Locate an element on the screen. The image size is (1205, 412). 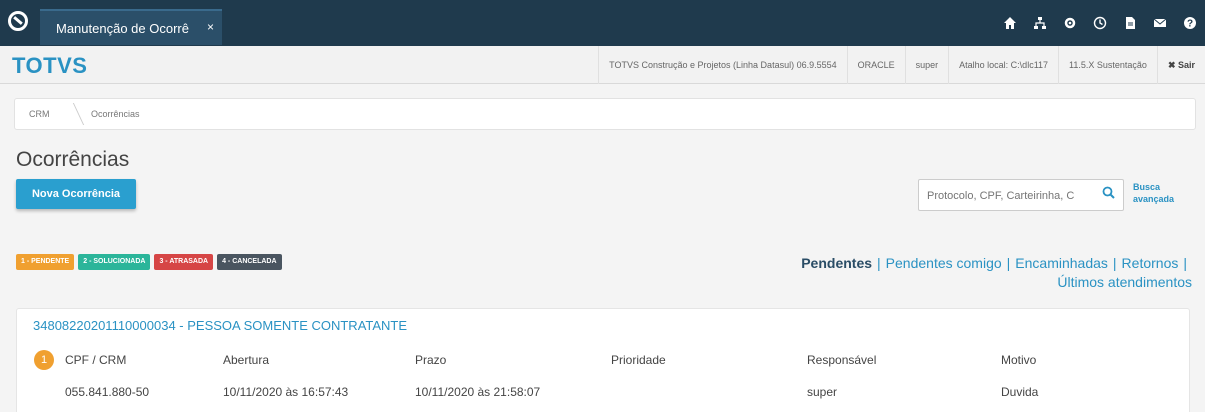
filter-pendentes-comigo: Pendentes comigo is located at coordinates (944, 263).